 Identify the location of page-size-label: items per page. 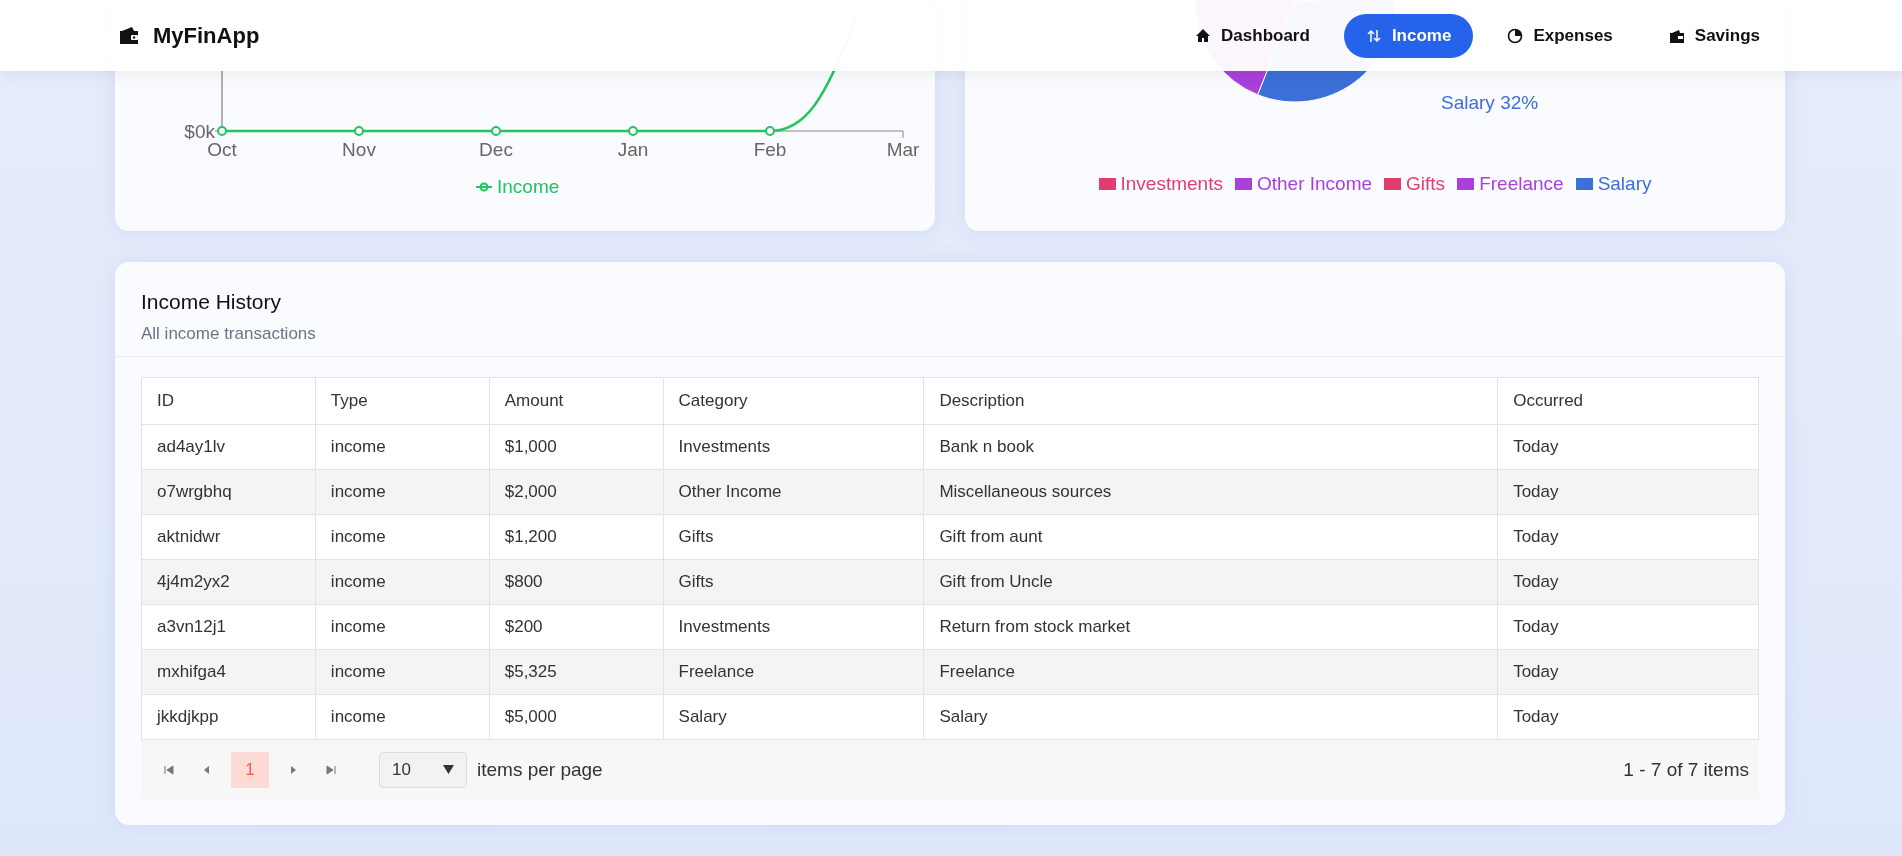
(540, 769).